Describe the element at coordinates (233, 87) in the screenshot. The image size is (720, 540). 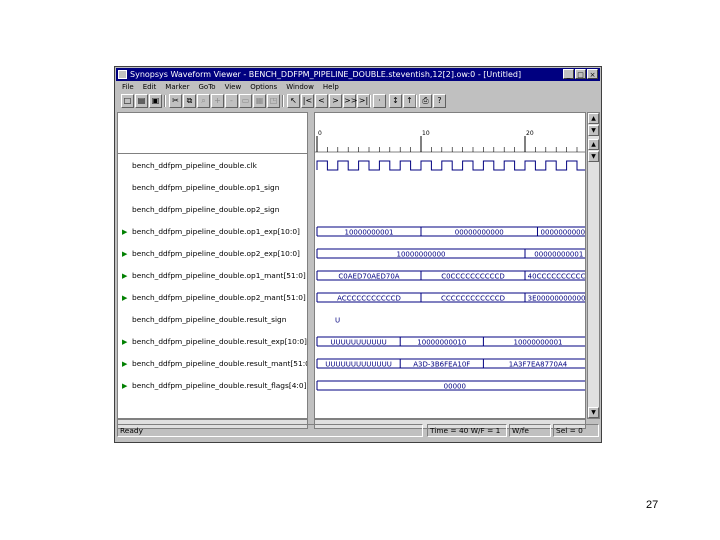
I see `menu-view: View` at that location.